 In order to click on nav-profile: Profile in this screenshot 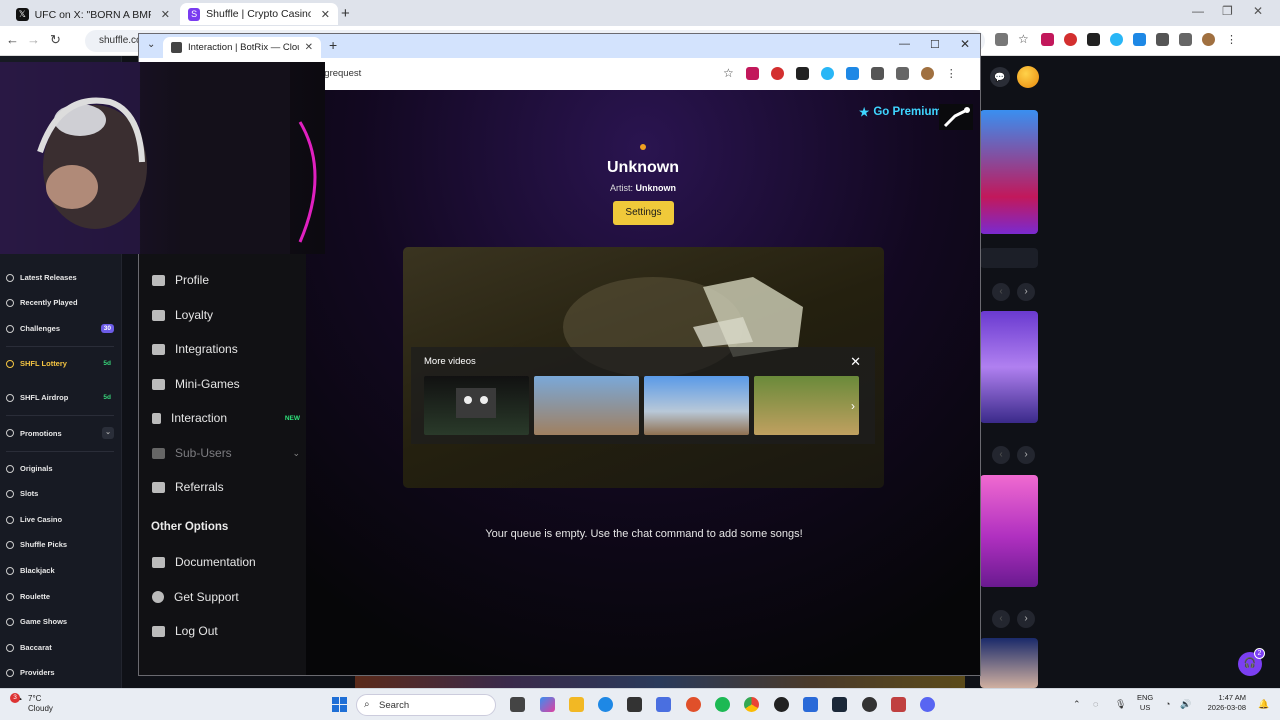, I will do `click(226, 280)`.